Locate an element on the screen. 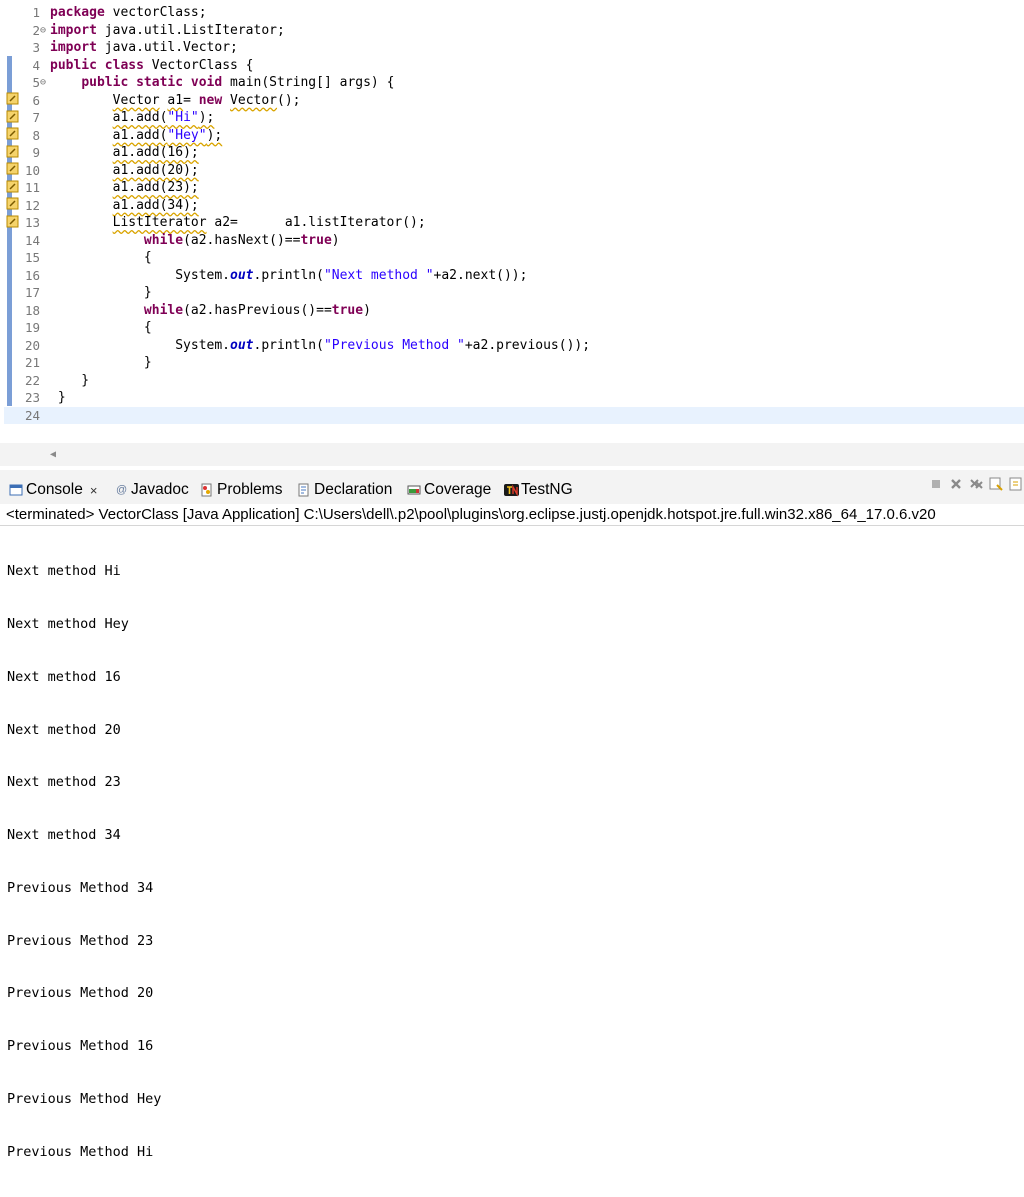 The image size is (1024, 1197). code-line: 21 } is located at coordinates (514, 363).